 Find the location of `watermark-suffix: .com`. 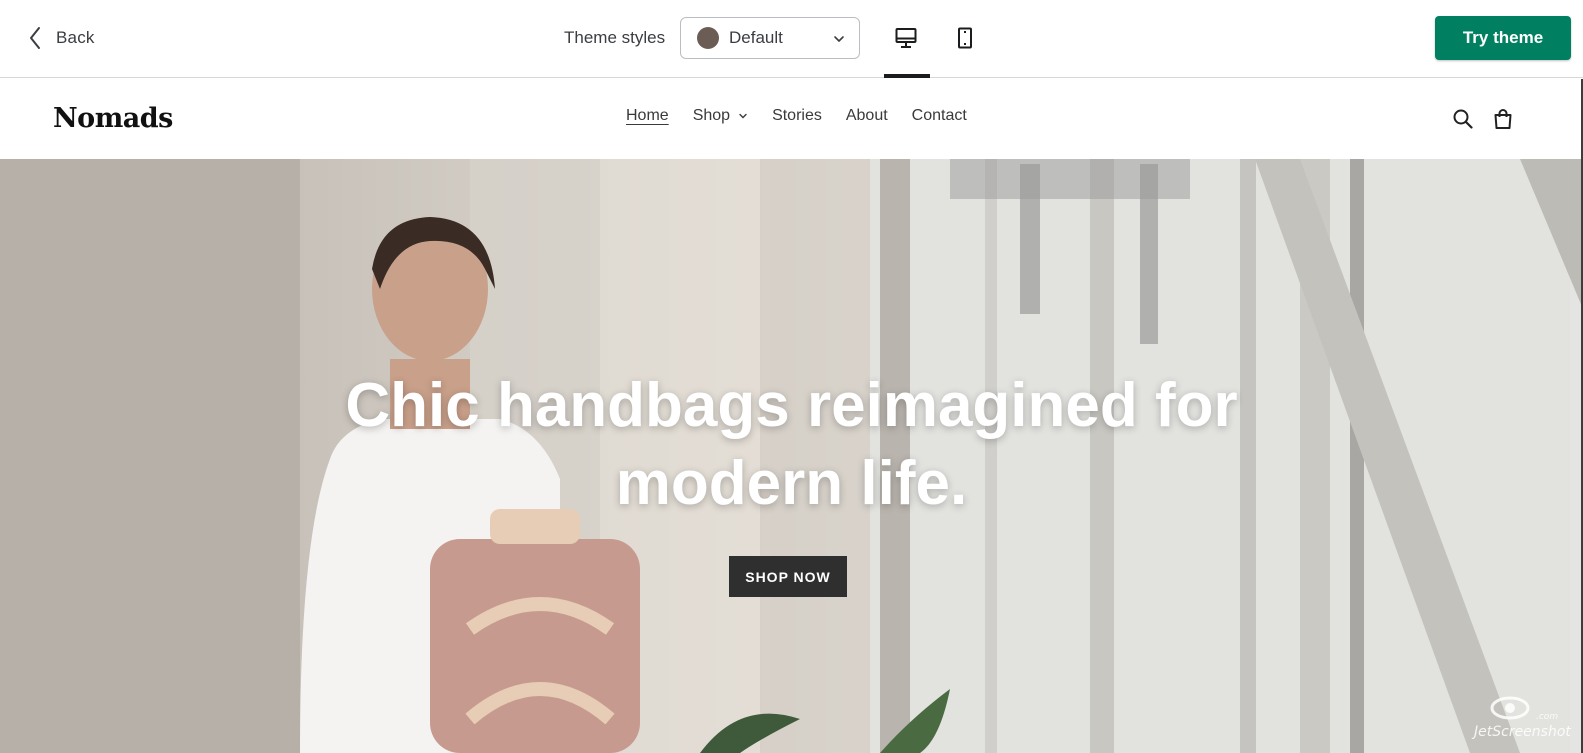

watermark-suffix: .com is located at coordinates (1547, 717).